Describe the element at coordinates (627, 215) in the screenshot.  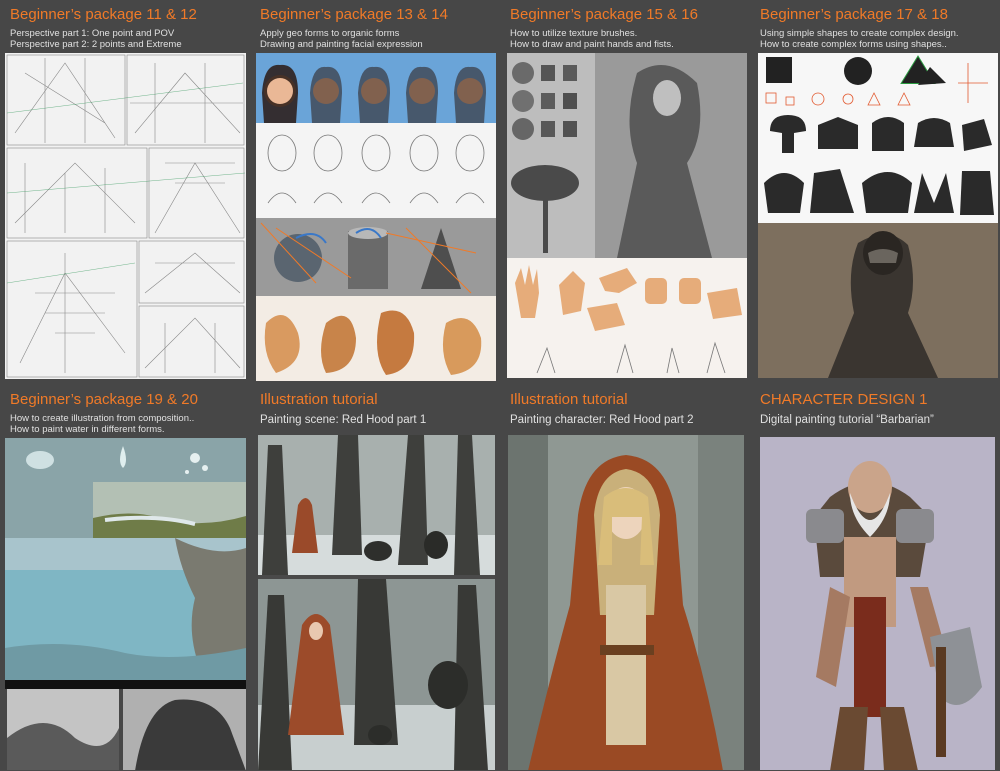
I see `texture-brush-hands-image` at that location.